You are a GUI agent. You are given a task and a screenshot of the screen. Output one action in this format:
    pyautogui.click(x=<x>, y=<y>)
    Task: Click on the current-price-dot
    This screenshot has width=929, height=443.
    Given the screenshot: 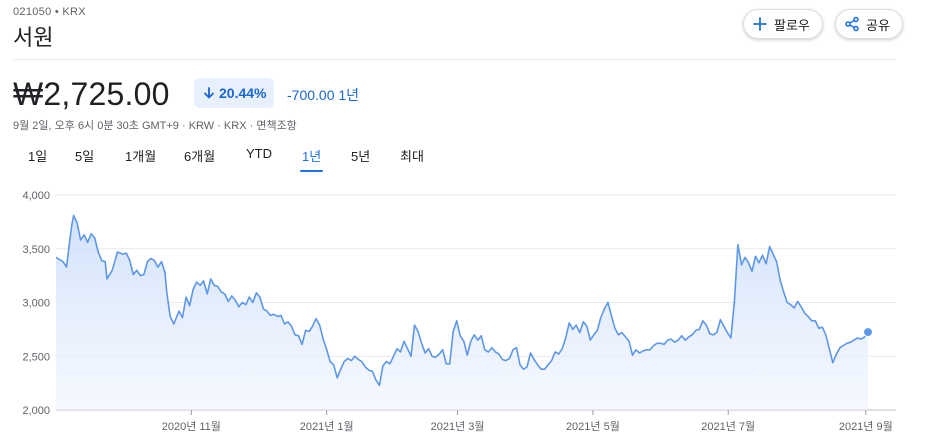 What is the action you would take?
    pyautogui.click(x=868, y=332)
    